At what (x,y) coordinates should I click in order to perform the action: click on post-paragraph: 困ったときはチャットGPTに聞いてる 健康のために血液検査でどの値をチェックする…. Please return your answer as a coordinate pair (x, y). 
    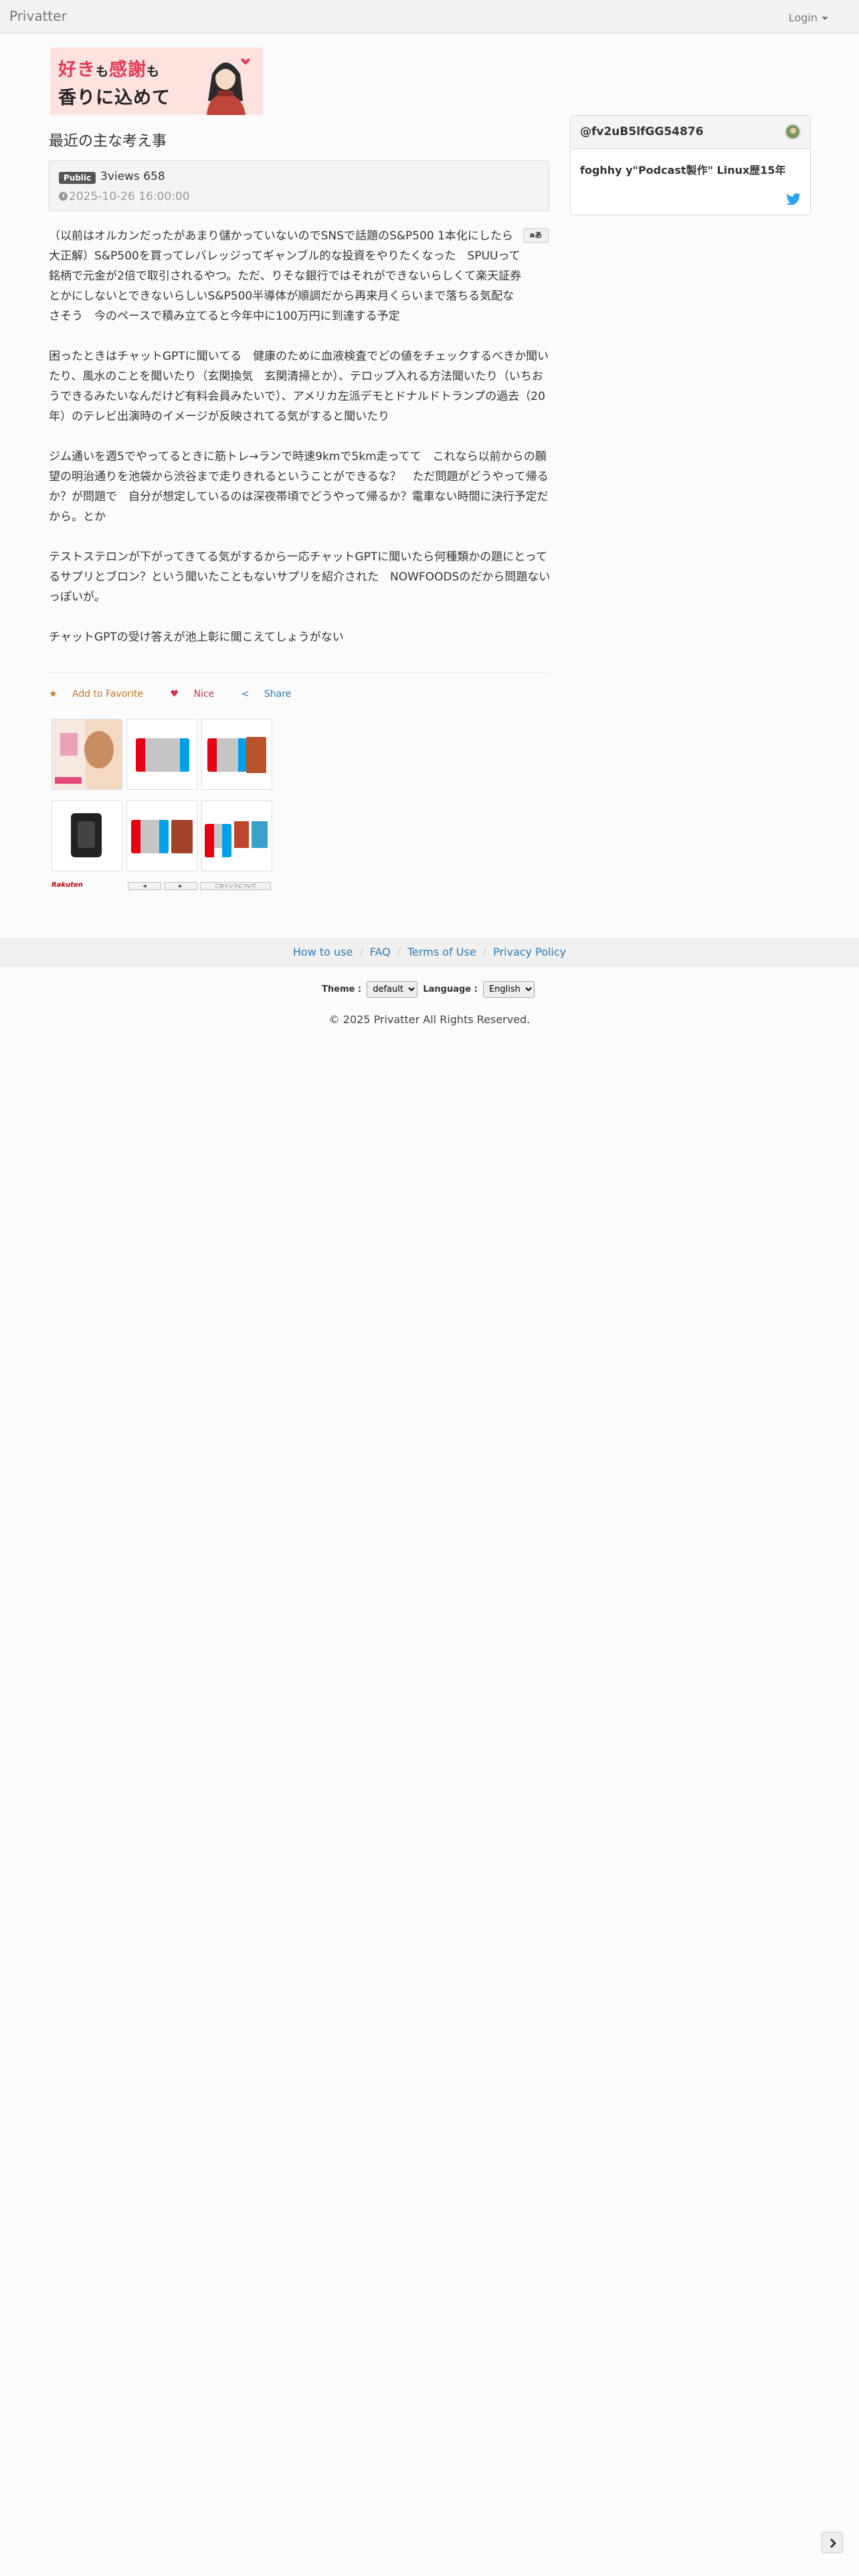
    Looking at the image, I should click on (299, 387).